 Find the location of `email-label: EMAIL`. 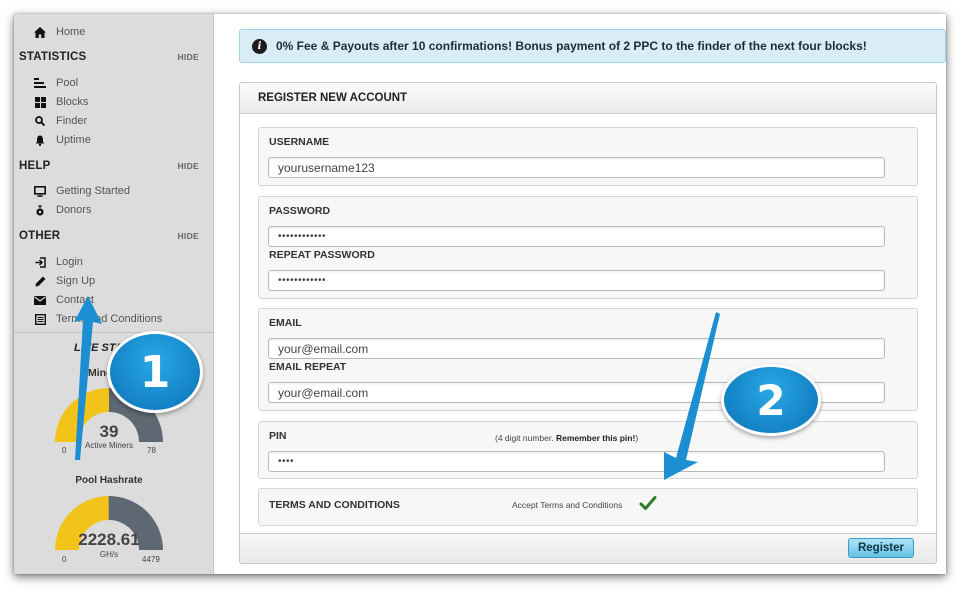

email-label: EMAIL is located at coordinates (285, 323).